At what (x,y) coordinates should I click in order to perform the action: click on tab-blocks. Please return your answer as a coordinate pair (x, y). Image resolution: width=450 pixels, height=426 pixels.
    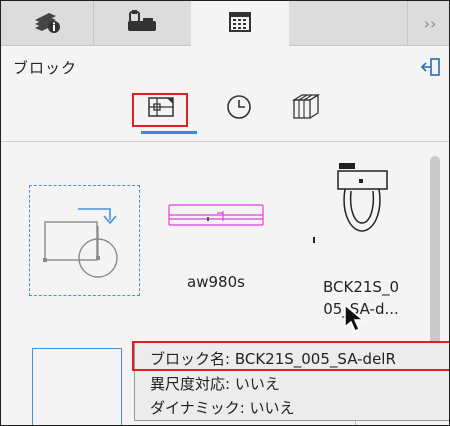
    Looking at the image, I should click on (240, 23).